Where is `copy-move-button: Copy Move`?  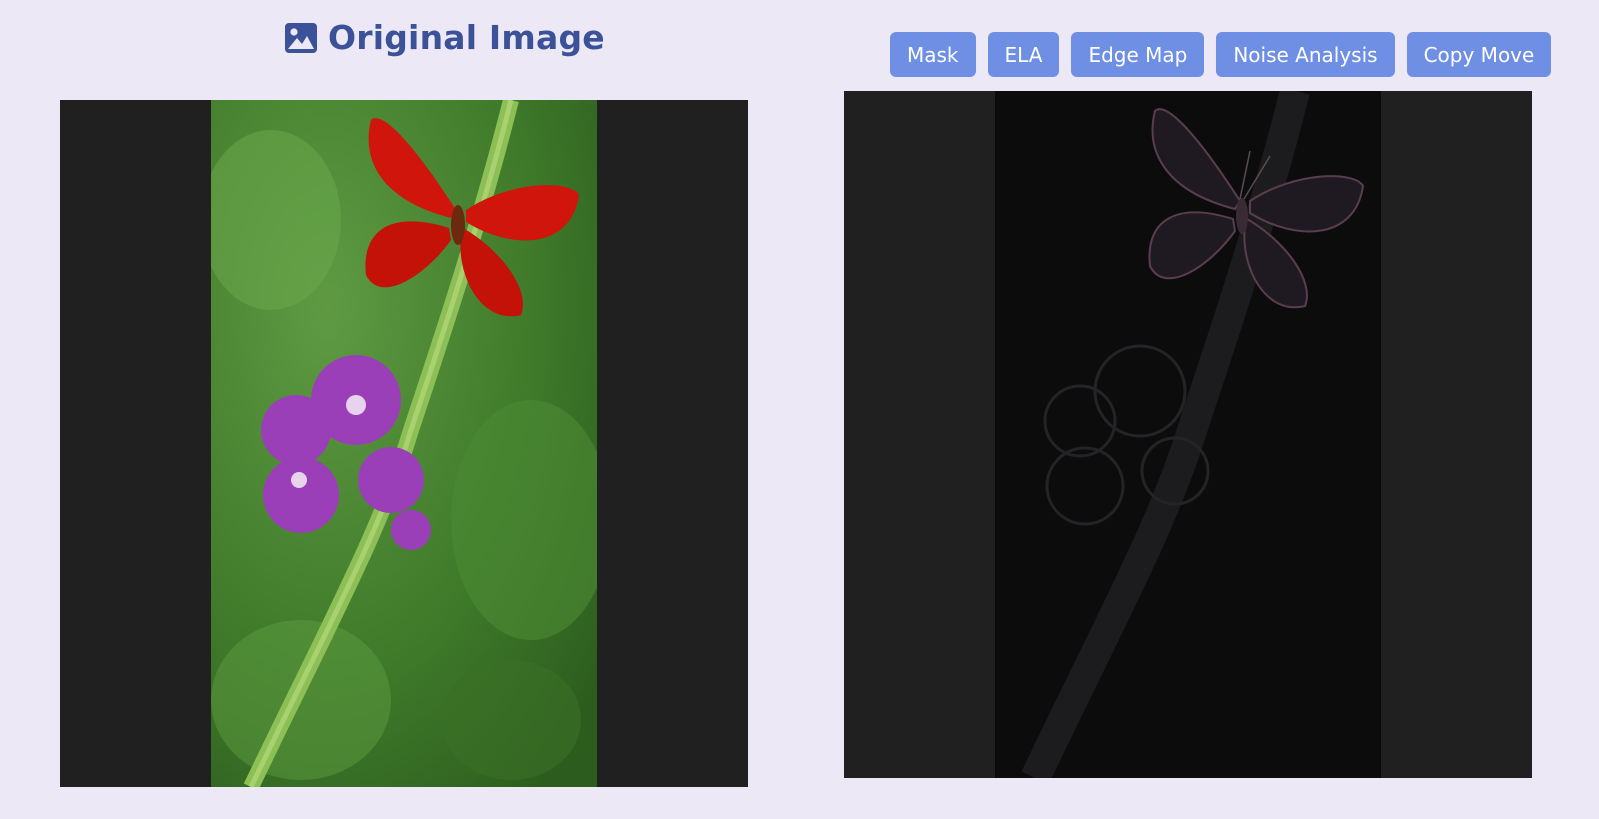
copy-move-button: Copy Move is located at coordinates (1479, 54).